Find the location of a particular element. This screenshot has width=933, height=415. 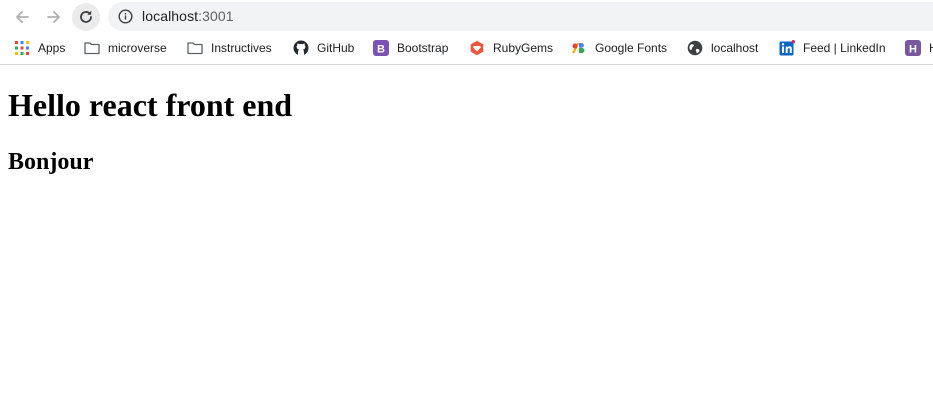

bookmark-label: Feed | LinkedIn is located at coordinates (844, 48).